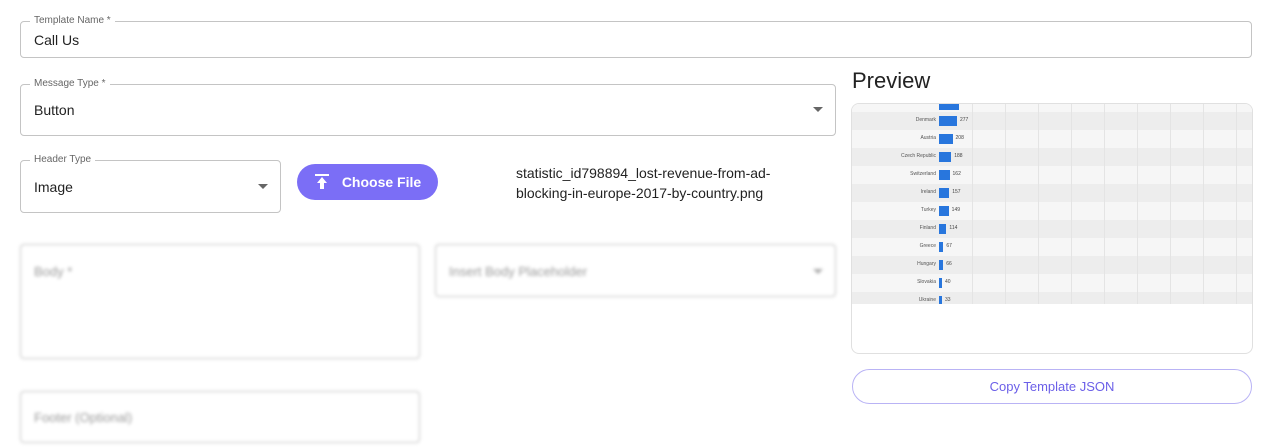 The width and height of the screenshot is (1270, 447). What do you see at coordinates (926, 264) in the screenshot?
I see `preview-row-label: Hungary` at bounding box center [926, 264].